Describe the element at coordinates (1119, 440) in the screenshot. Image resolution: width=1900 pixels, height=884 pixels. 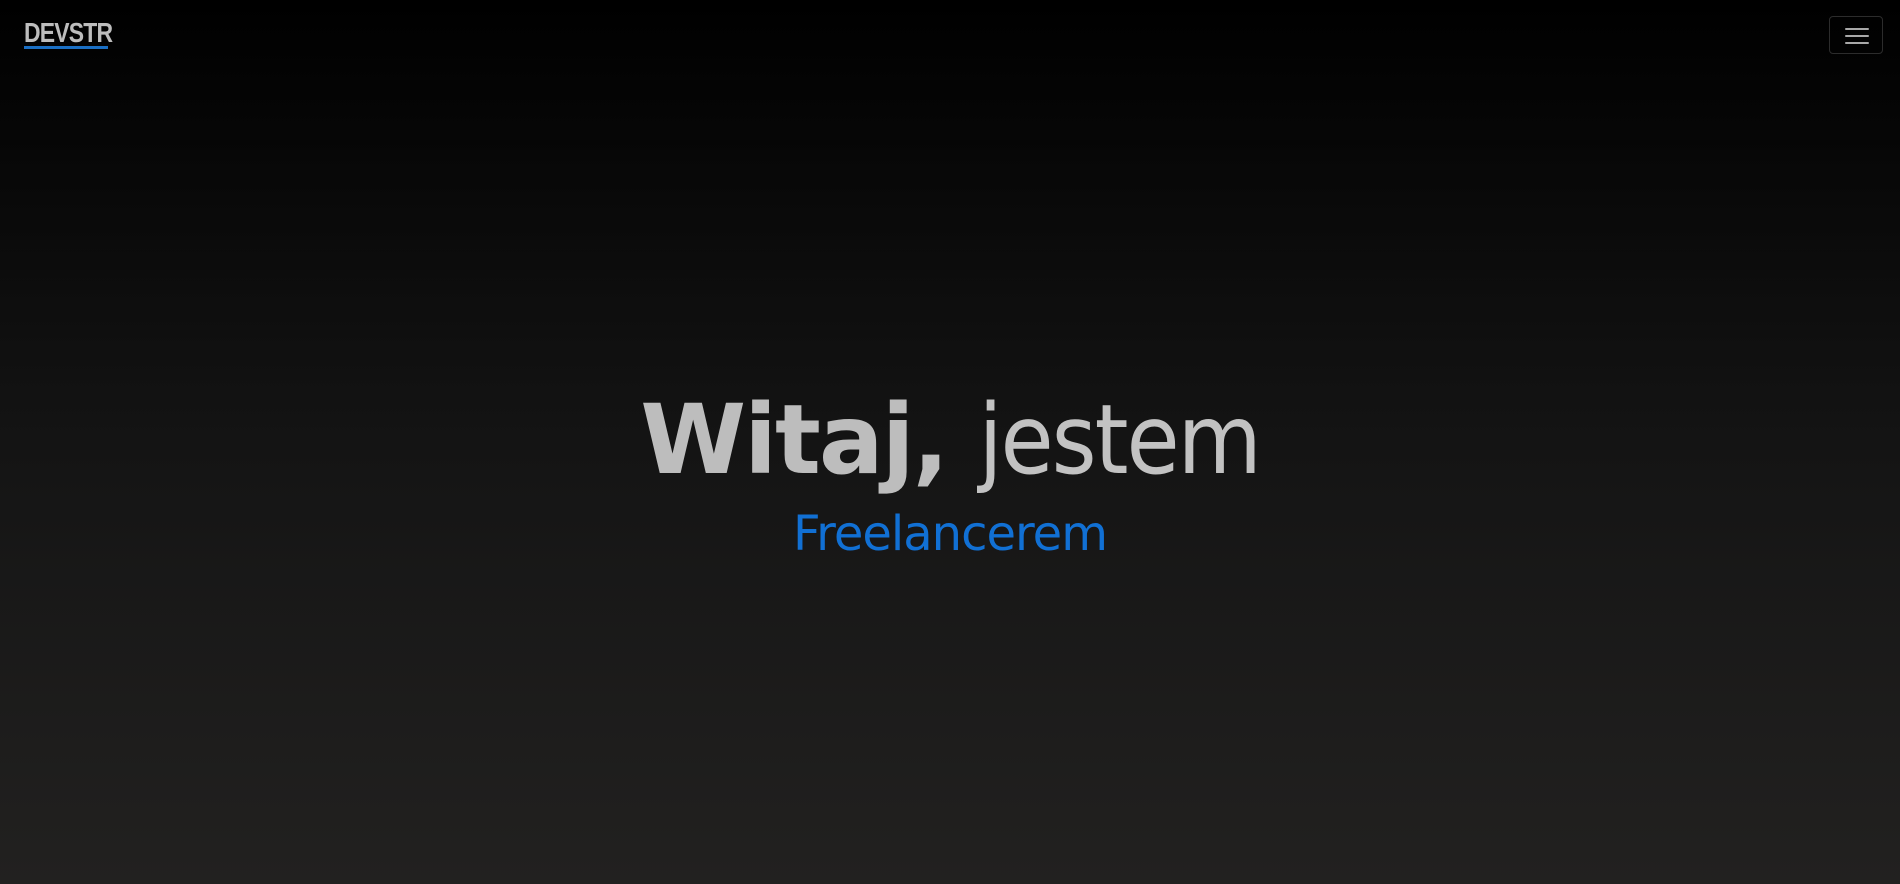
I see `hero-greeting-light: jestem` at that location.